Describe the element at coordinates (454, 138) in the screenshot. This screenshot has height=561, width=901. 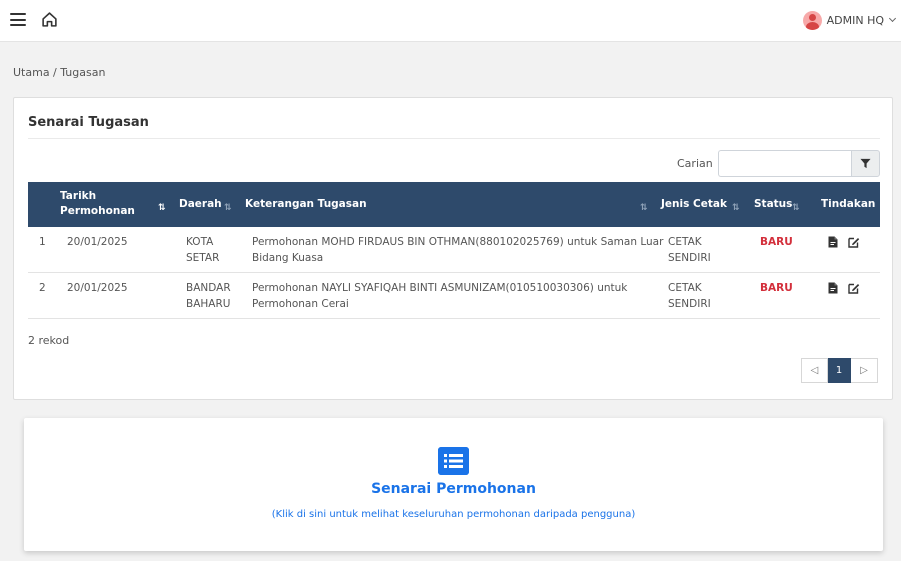
I see `divider` at that location.